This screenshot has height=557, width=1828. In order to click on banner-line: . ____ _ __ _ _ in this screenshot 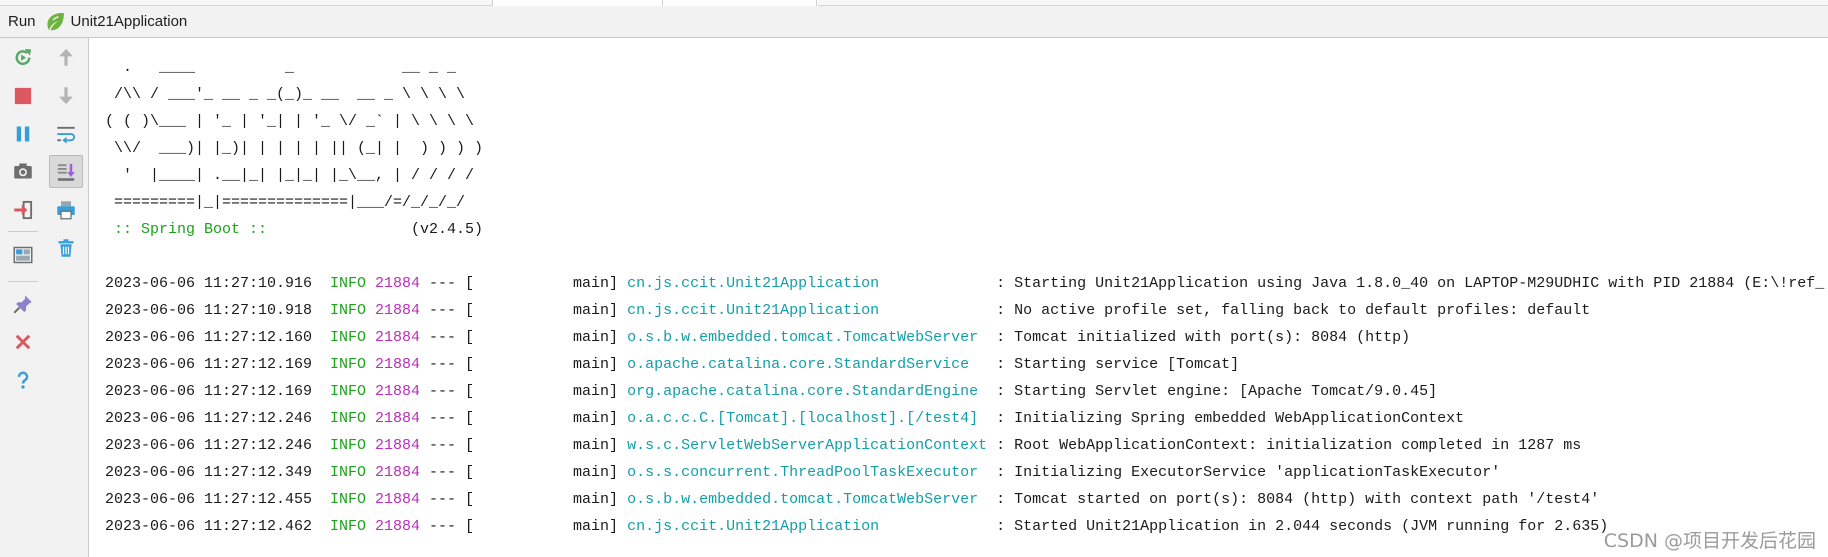, I will do `click(281, 67)`.